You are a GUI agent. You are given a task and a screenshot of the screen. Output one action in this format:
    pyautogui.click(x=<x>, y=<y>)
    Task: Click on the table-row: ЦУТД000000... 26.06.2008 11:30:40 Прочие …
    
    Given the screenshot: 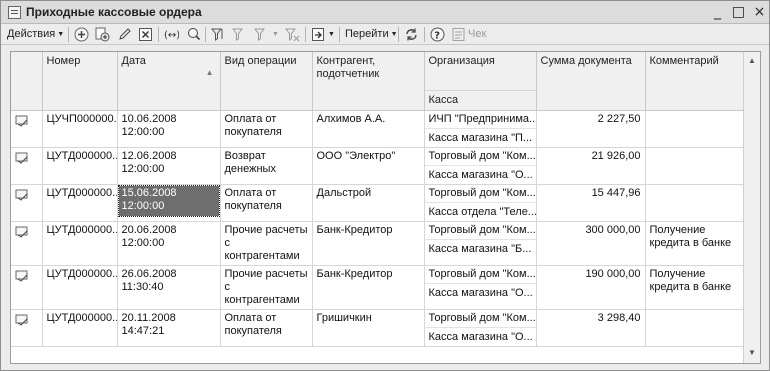 What is the action you would take?
    pyautogui.click(x=377, y=287)
    